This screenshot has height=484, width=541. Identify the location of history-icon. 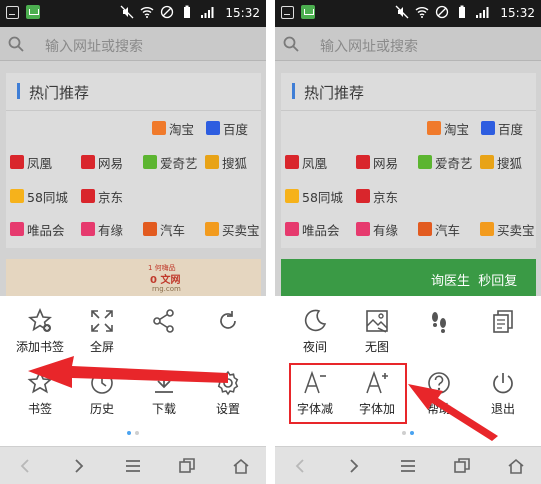
(102, 383).